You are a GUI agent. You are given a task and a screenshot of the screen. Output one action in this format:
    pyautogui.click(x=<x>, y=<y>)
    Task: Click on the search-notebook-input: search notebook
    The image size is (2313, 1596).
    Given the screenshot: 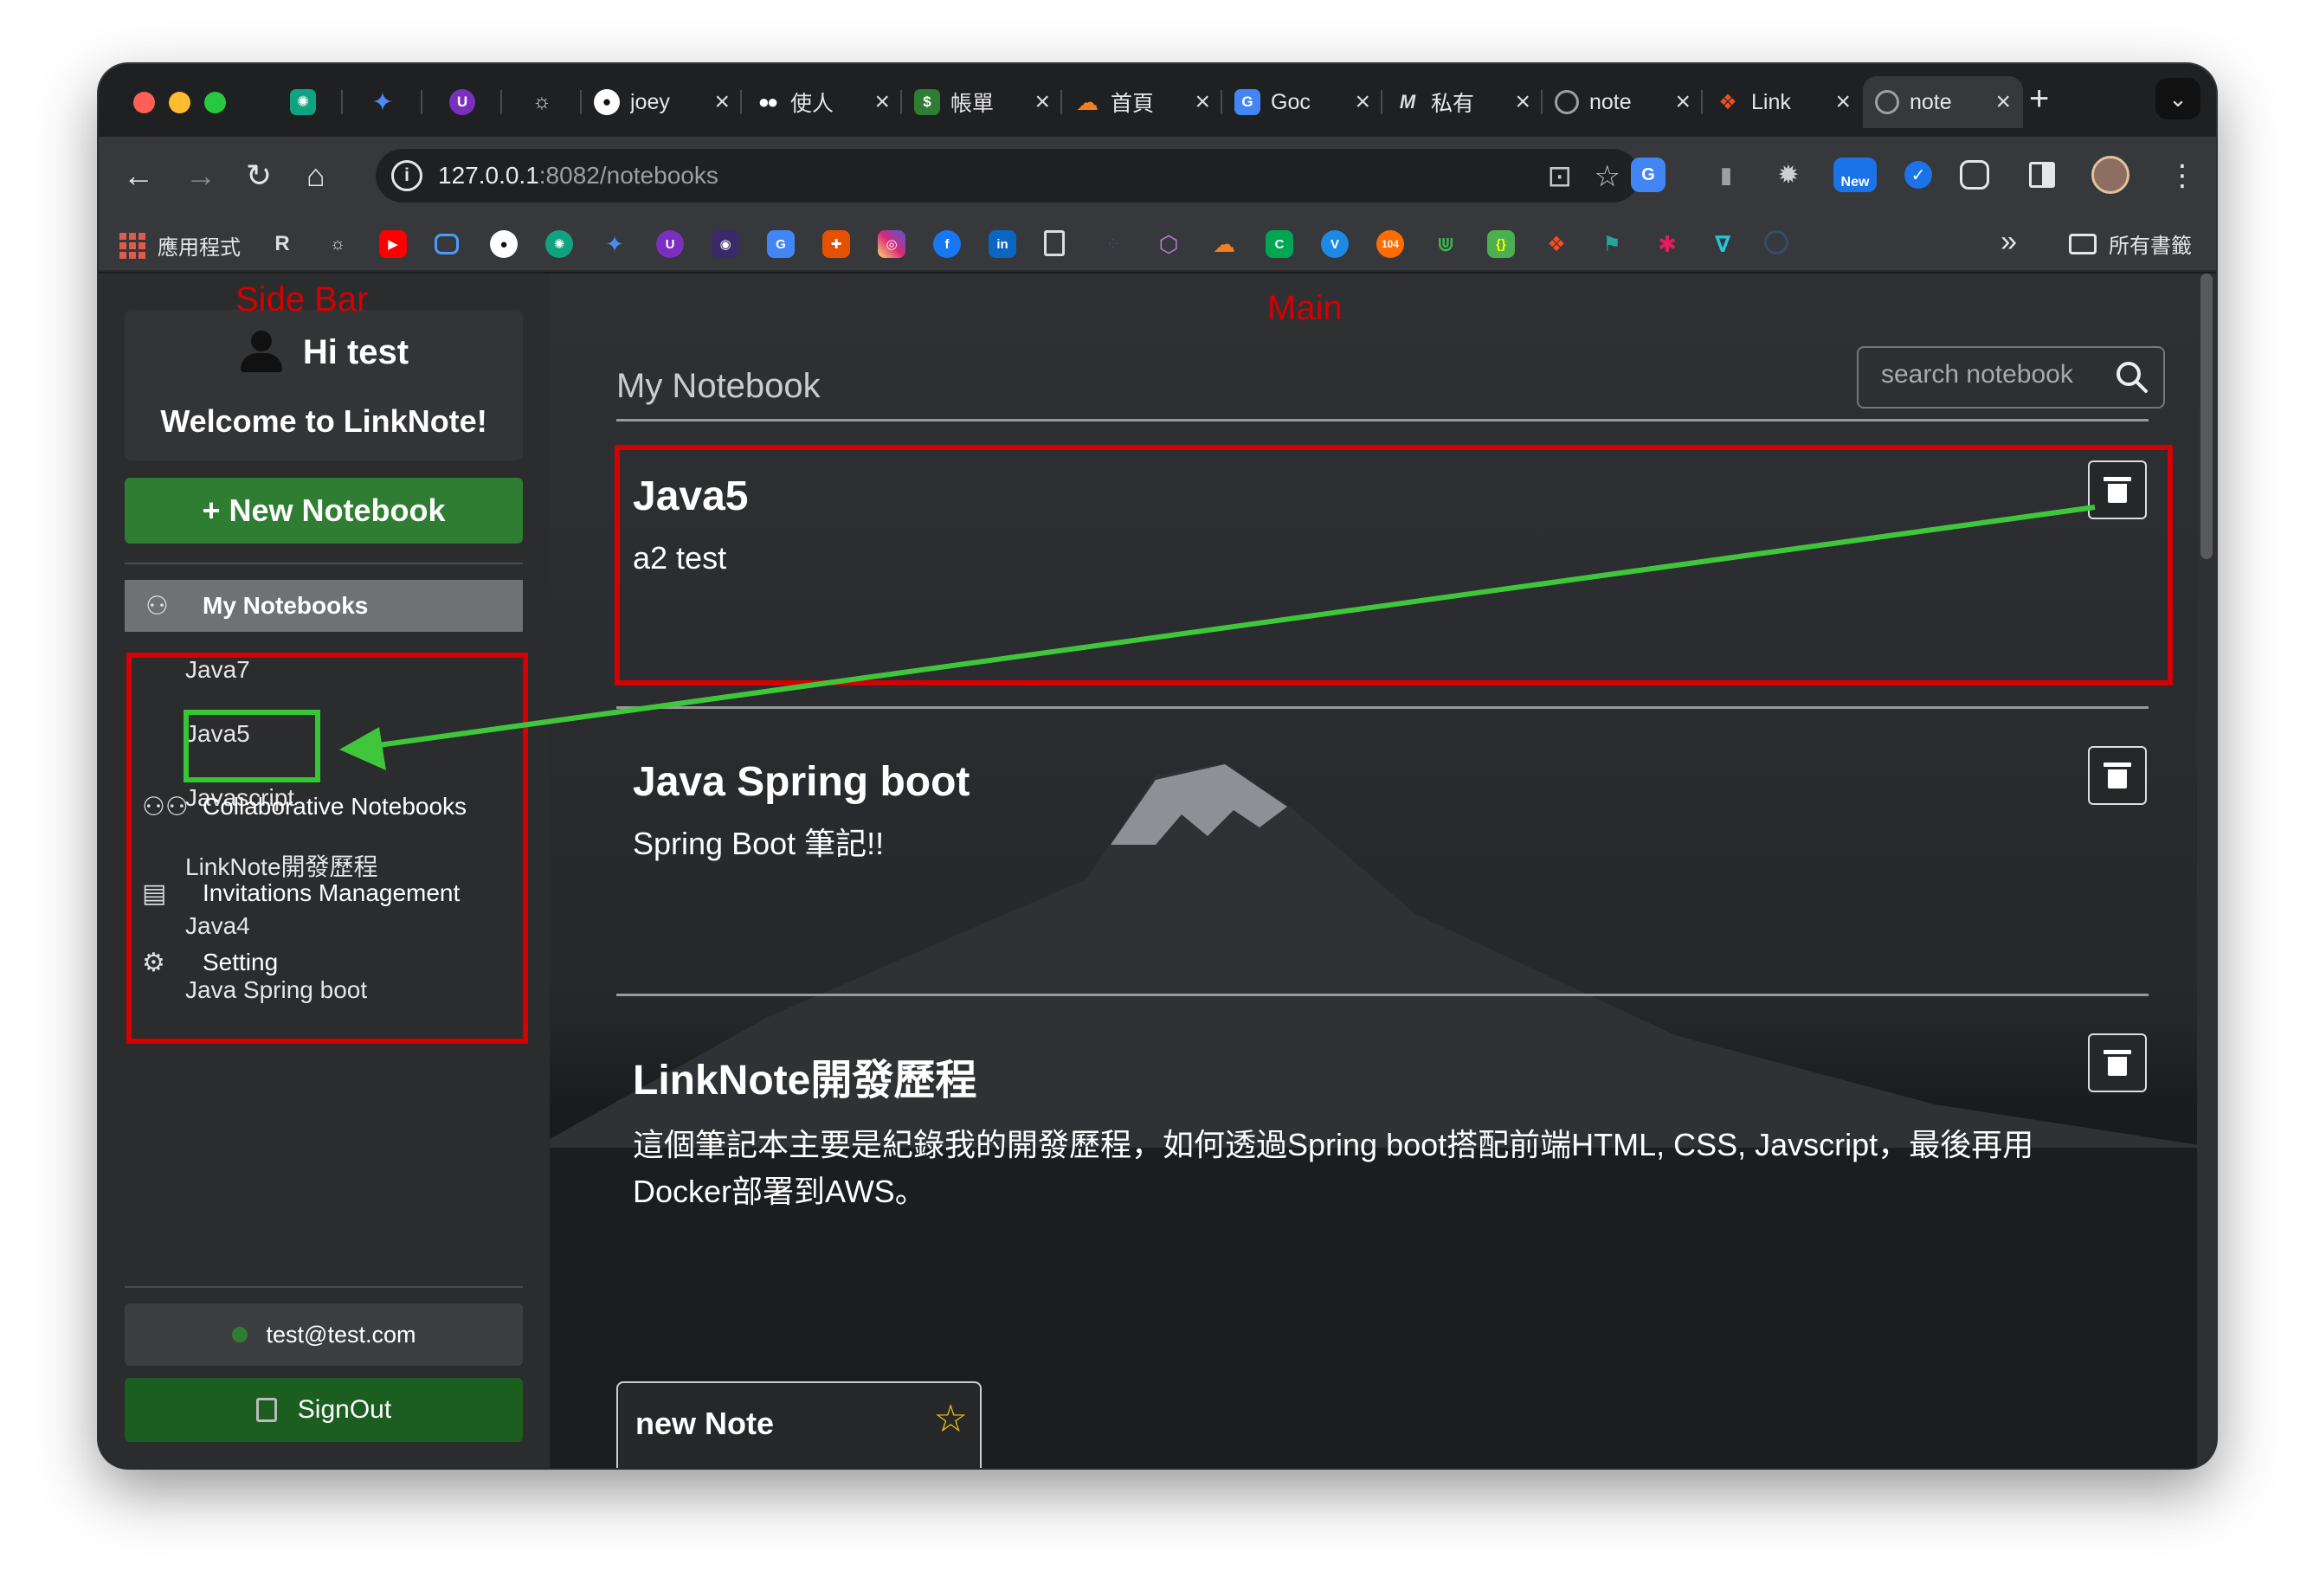 What is the action you would take?
    pyautogui.click(x=2011, y=377)
    